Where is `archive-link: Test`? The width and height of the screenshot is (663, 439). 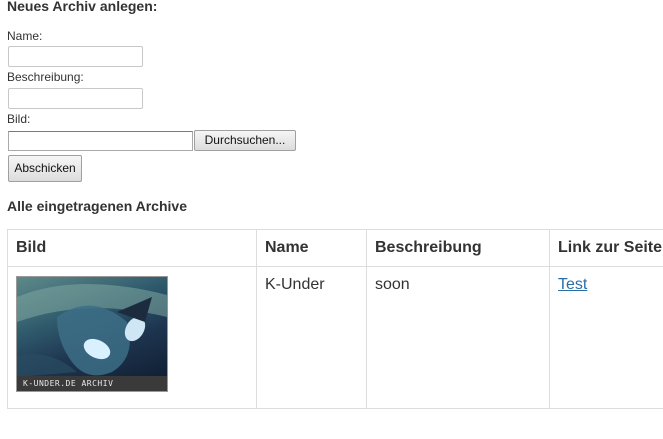 archive-link: Test is located at coordinates (572, 284).